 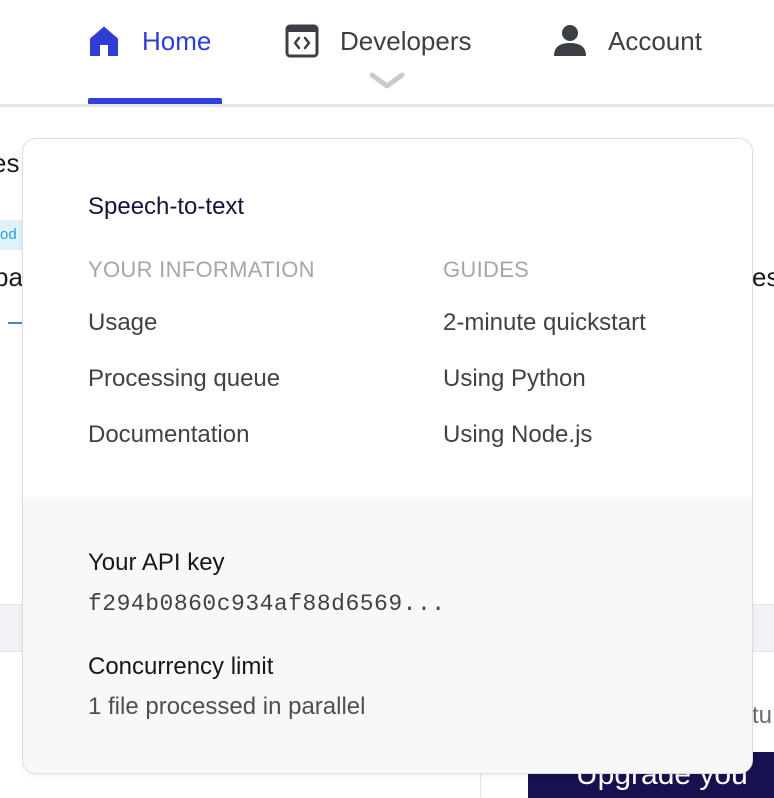 What do you see at coordinates (544, 323) in the screenshot?
I see `quickstart-link: 2-minute quickstart` at bounding box center [544, 323].